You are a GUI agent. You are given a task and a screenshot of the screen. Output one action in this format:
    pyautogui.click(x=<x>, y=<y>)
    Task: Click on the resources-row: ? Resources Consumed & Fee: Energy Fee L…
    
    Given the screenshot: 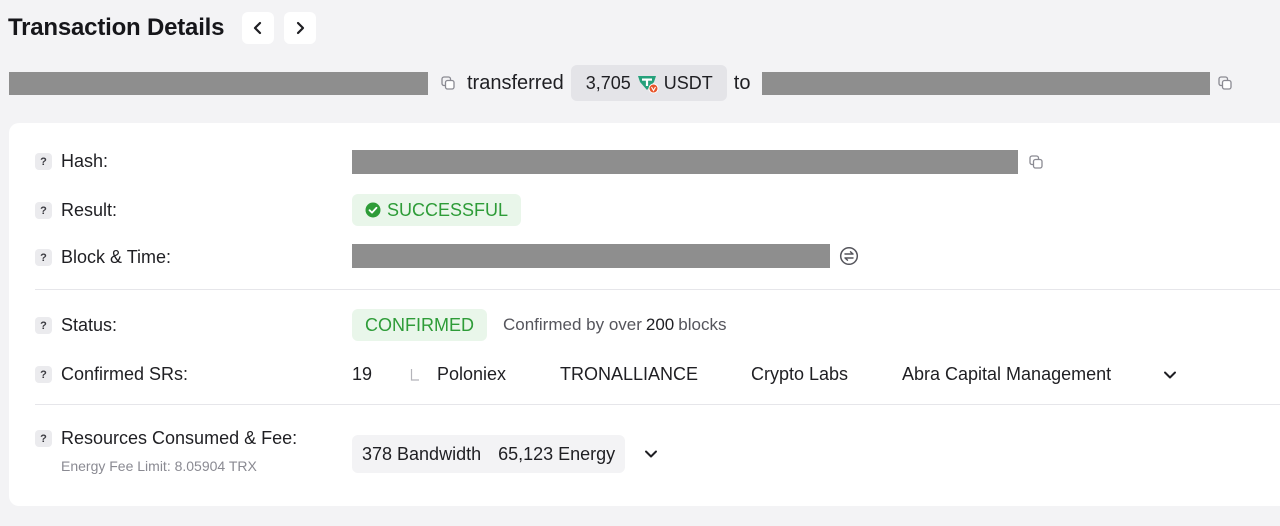 What is the action you would take?
    pyautogui.click(x=639, y=453)
    